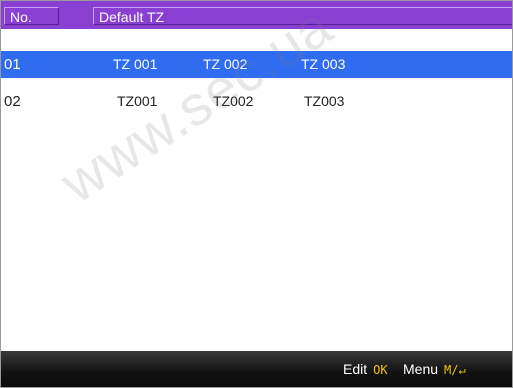 Image resolution: width=513 pixels, height=388 pixels. I want to click on row-number: 01, so click(12, 64).